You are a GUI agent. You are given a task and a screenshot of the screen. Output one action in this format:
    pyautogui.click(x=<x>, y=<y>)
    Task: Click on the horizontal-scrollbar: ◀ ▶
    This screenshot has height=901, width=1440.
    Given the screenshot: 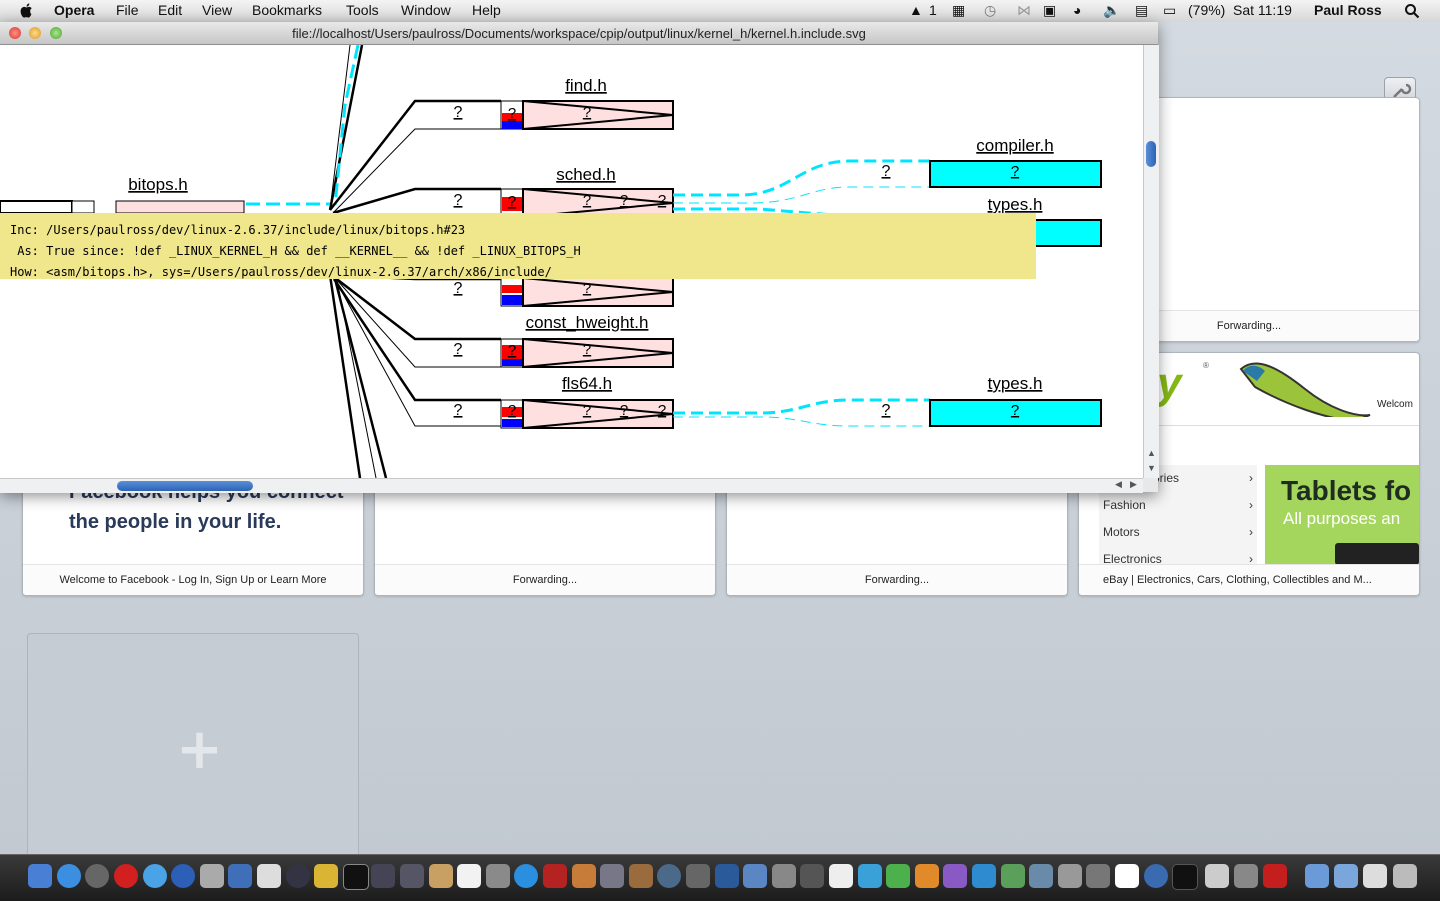 What is the action you would take?
    pyautogui.click(x=571, y=485)
    